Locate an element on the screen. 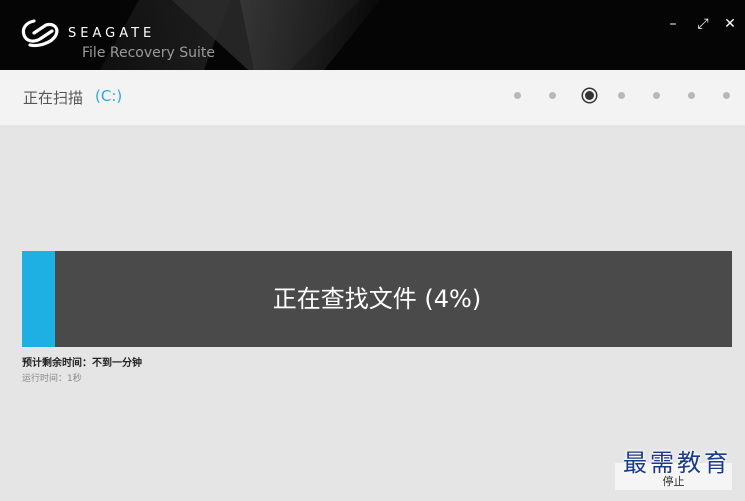 This screenshot has height=501, width=745. scan-status-label: 正在扫描 is located at coordinates (53, 98).